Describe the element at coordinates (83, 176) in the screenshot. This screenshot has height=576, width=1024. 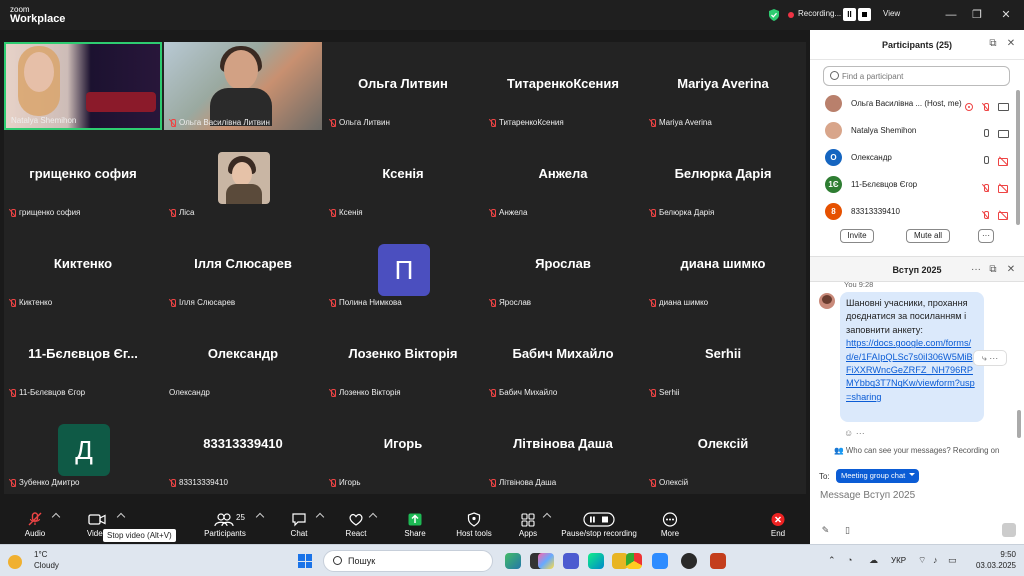
I see `participant-tile: грищенко софия грищенко софия` at that location.